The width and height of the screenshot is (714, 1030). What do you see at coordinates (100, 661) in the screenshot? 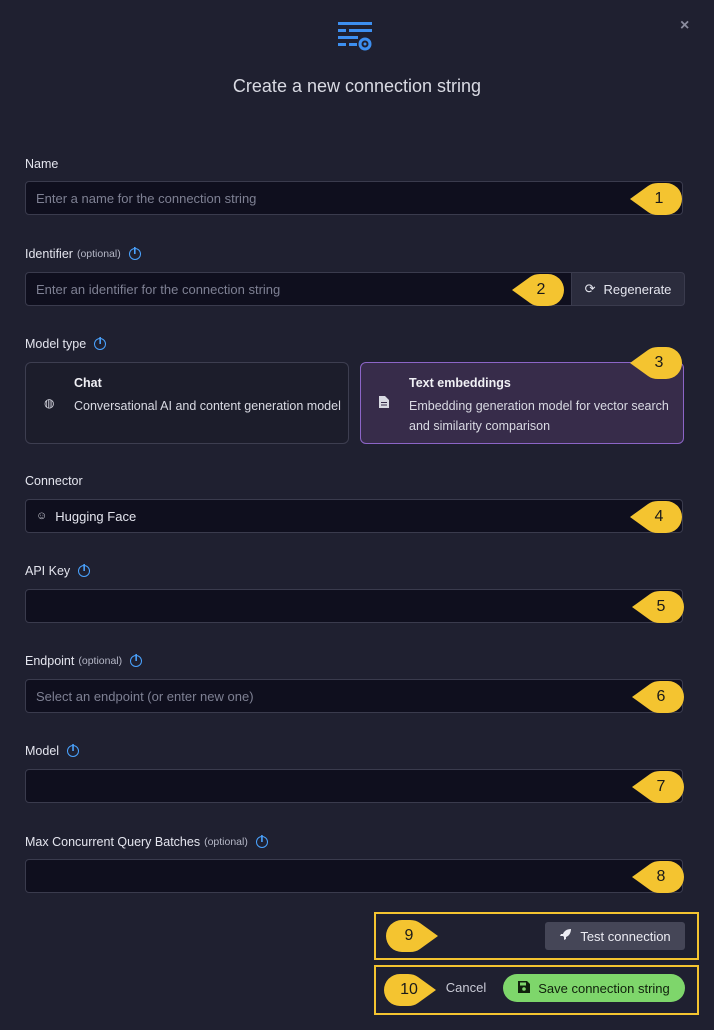
I see `endpoint-optional: (optional)` at bounding box center [100, 661].